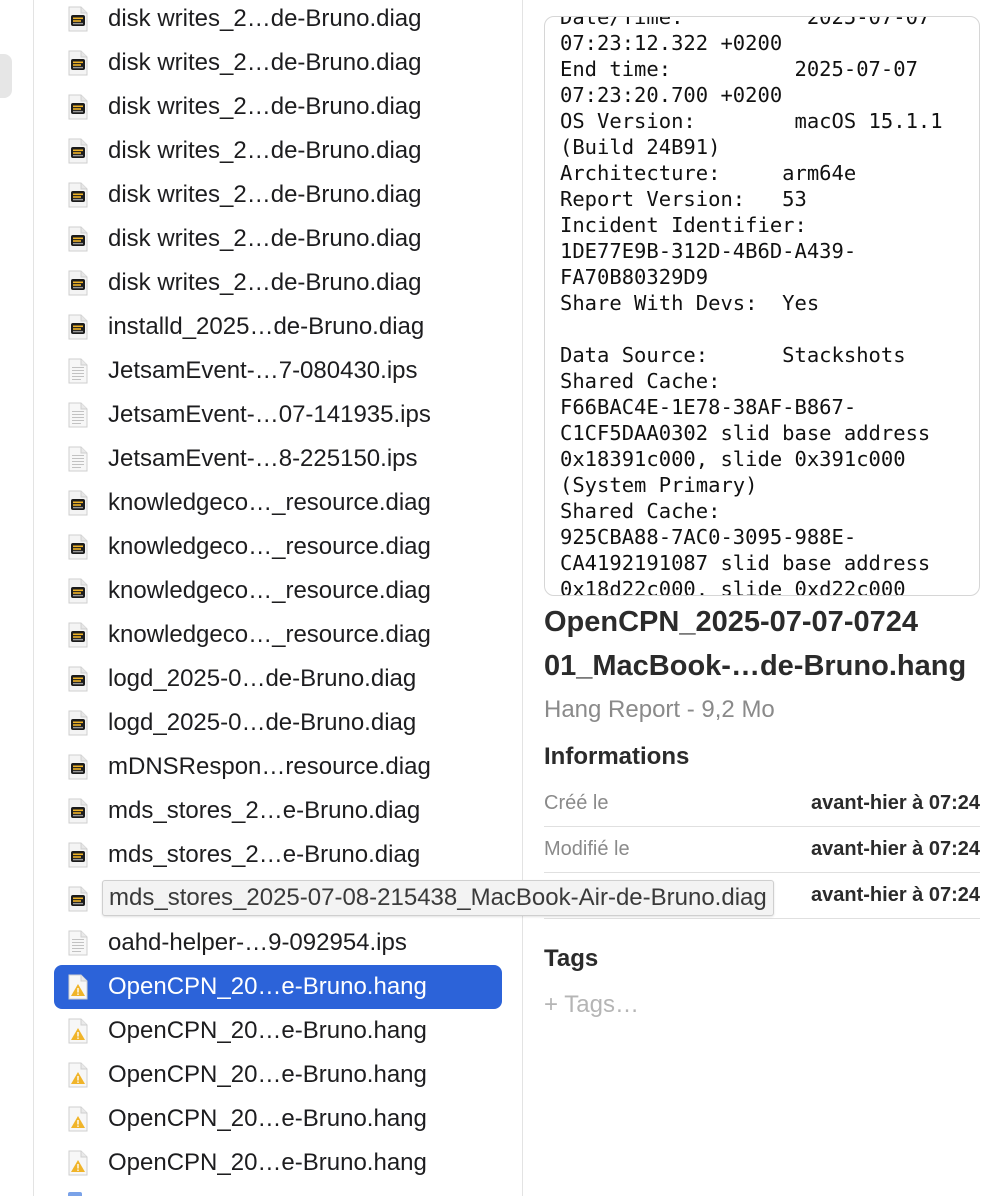 The image size is (994, 1196). I want to click on info-label: Modifié le, so click(587, 849).